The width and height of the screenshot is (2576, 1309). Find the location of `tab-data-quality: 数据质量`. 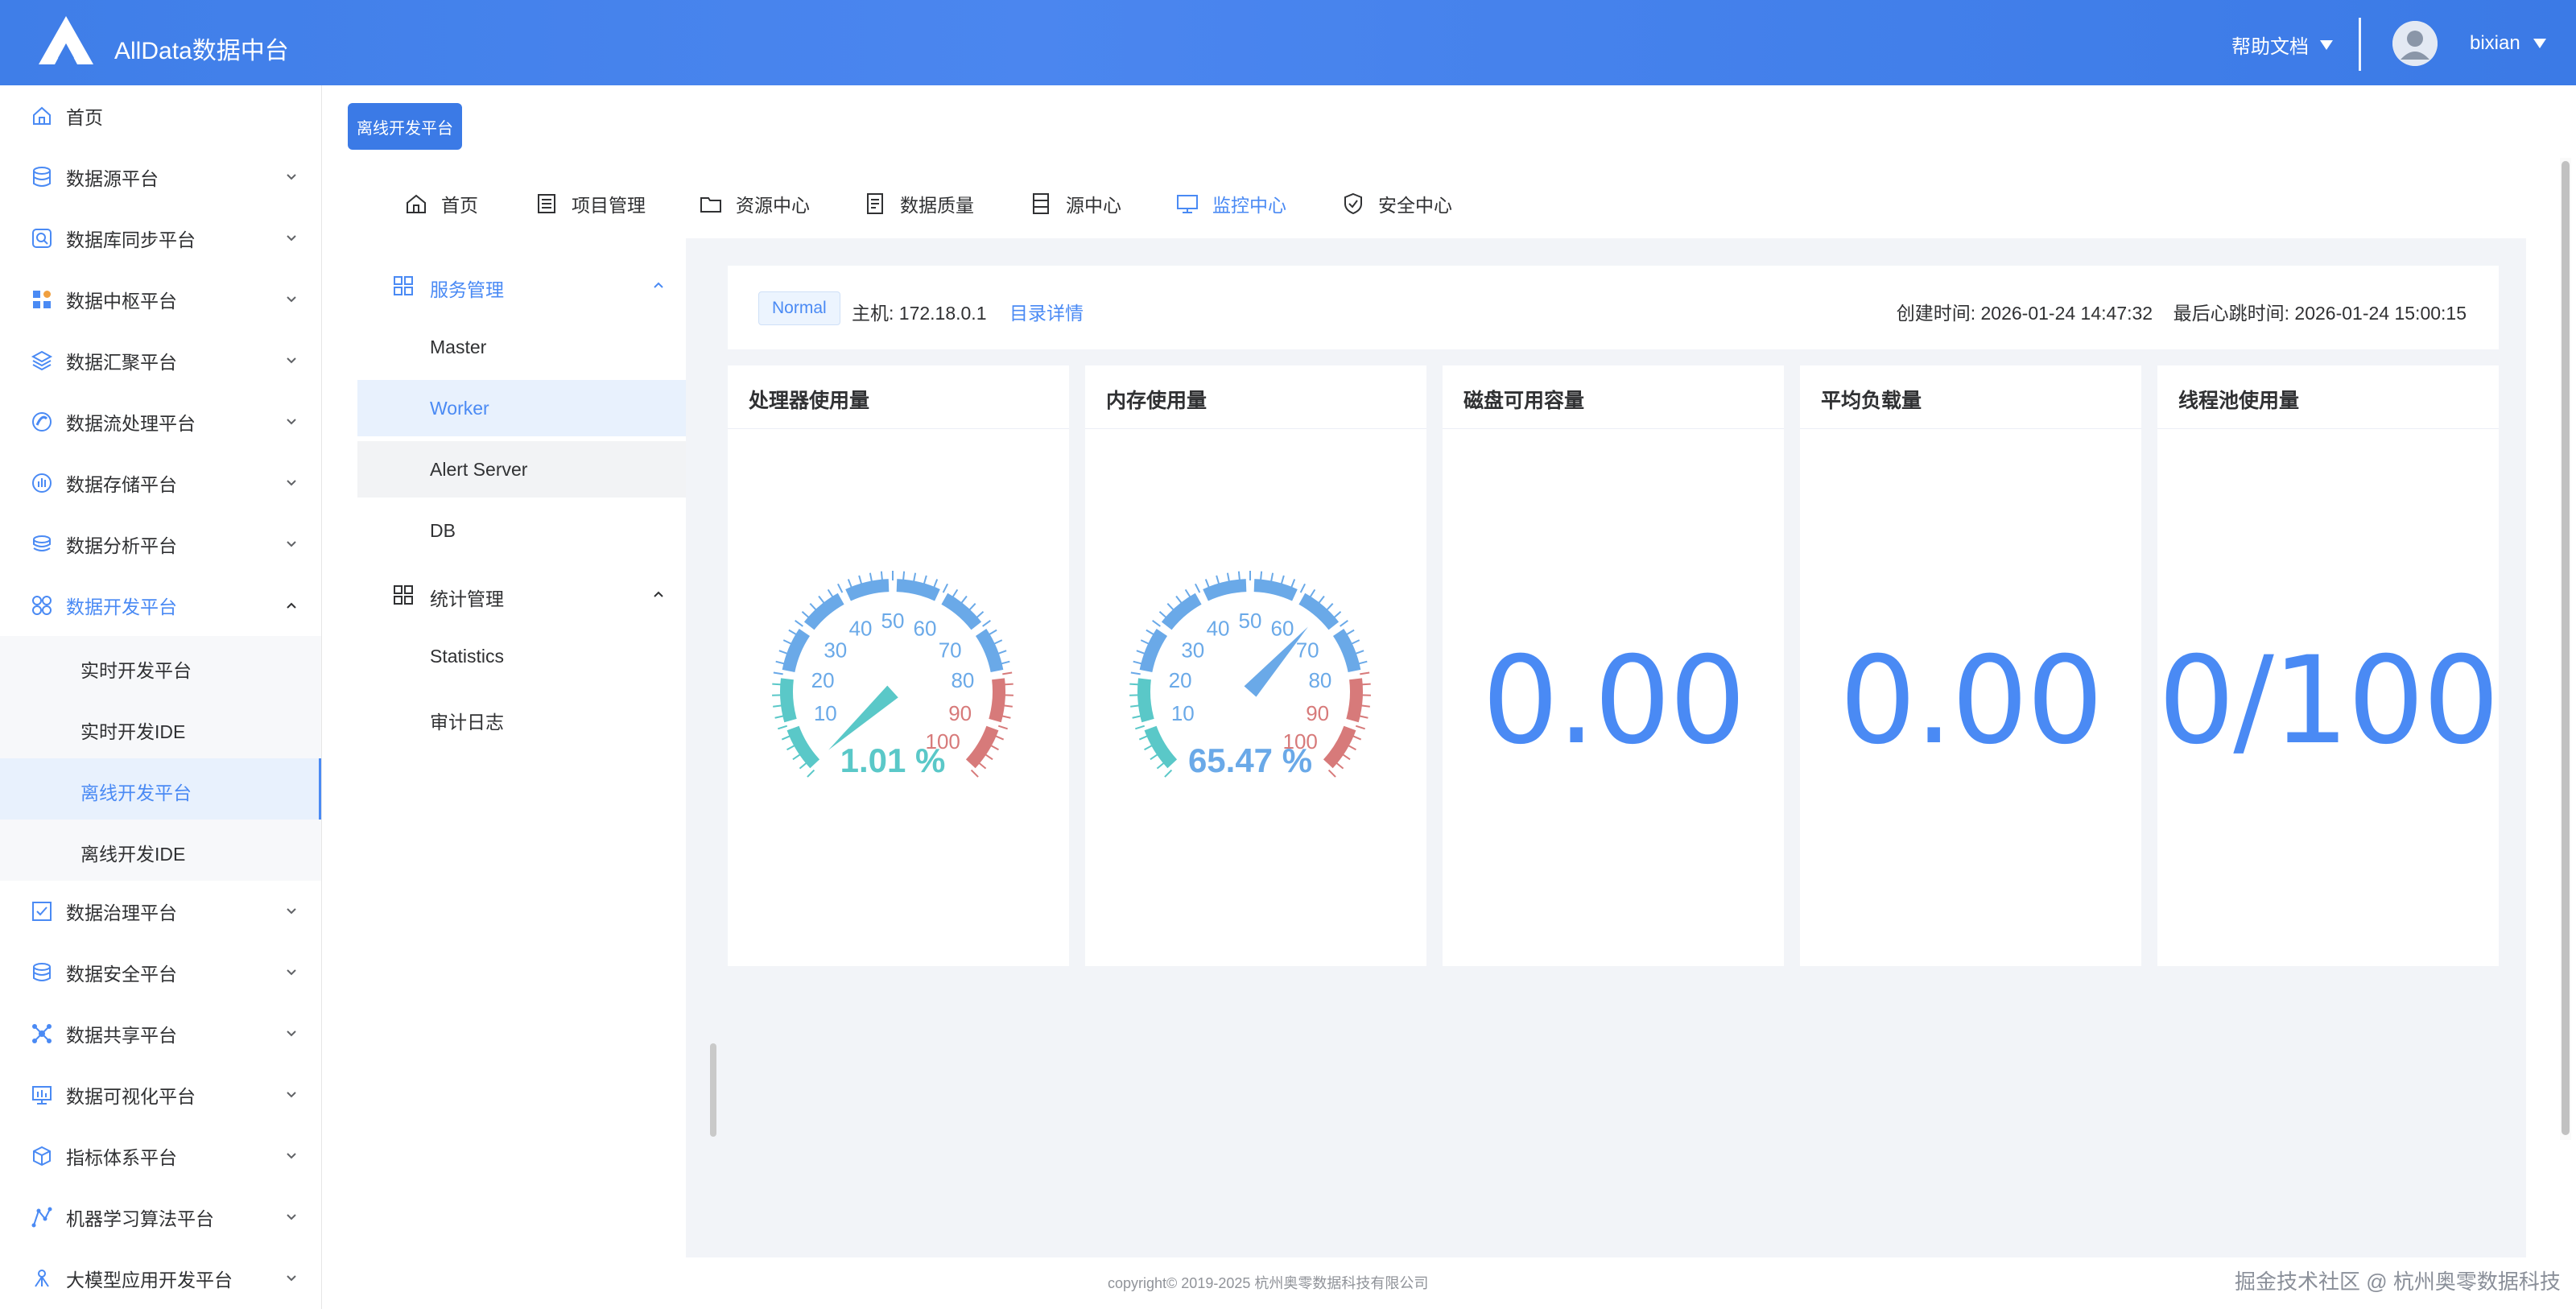

tab-data-quality: 数据质量 is located at coordinates (918, 204).